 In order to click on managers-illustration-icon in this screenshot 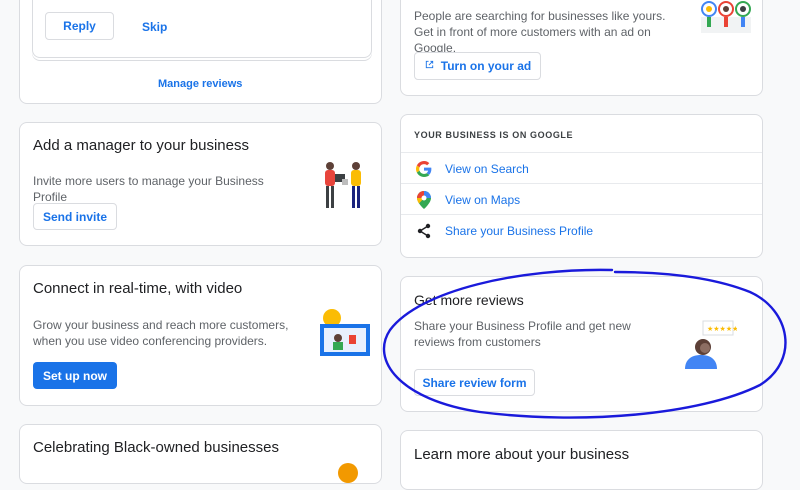, I will do `click(344, 187)`.